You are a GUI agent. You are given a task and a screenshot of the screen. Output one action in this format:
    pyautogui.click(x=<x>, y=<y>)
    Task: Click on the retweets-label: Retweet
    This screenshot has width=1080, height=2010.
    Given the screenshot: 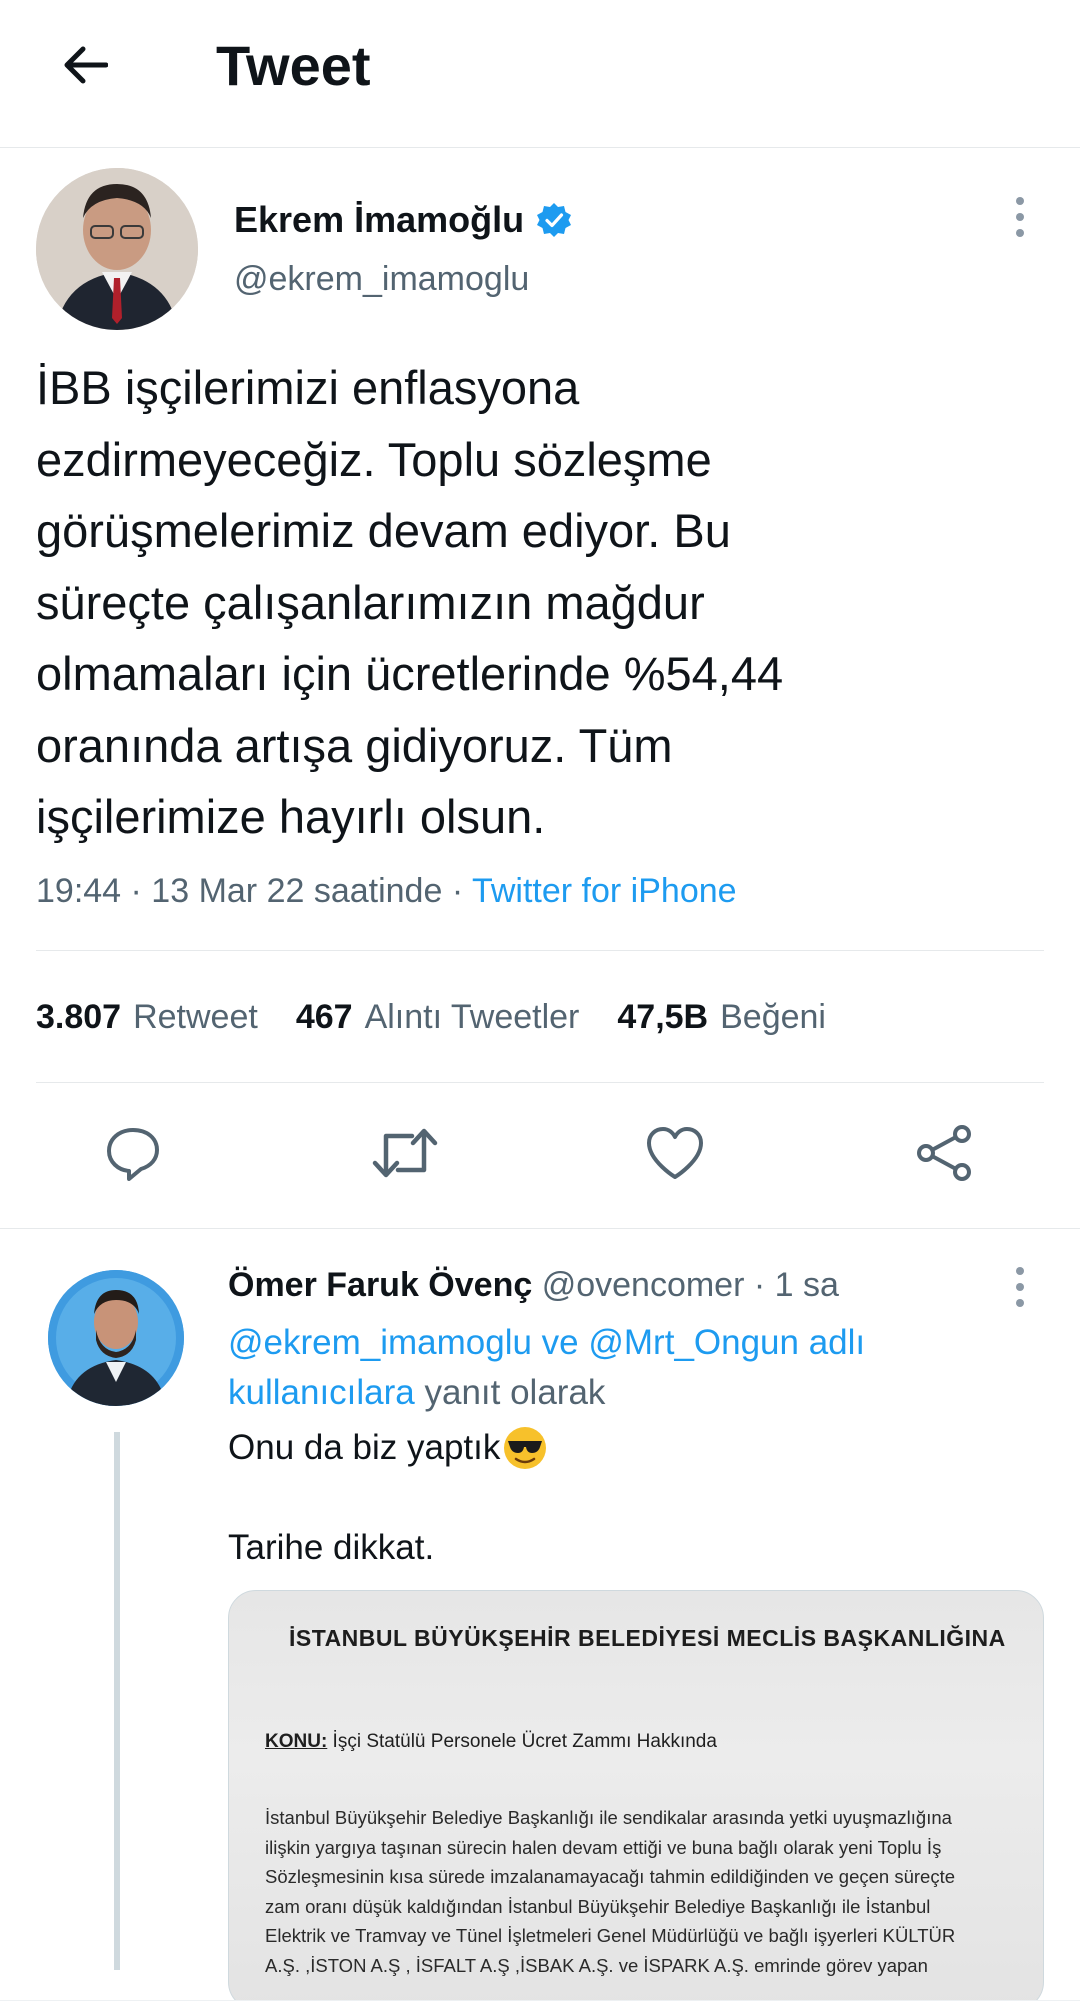 What is the action you would take?
    pyautogui.click(x=195, y=1017)
    